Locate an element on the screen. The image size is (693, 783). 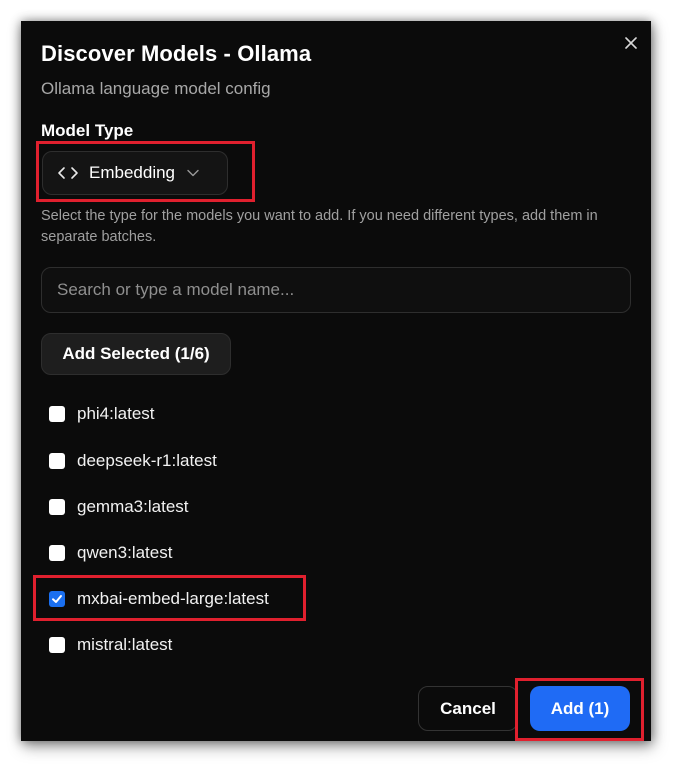
code-icon is located at coordinates (68, 173).